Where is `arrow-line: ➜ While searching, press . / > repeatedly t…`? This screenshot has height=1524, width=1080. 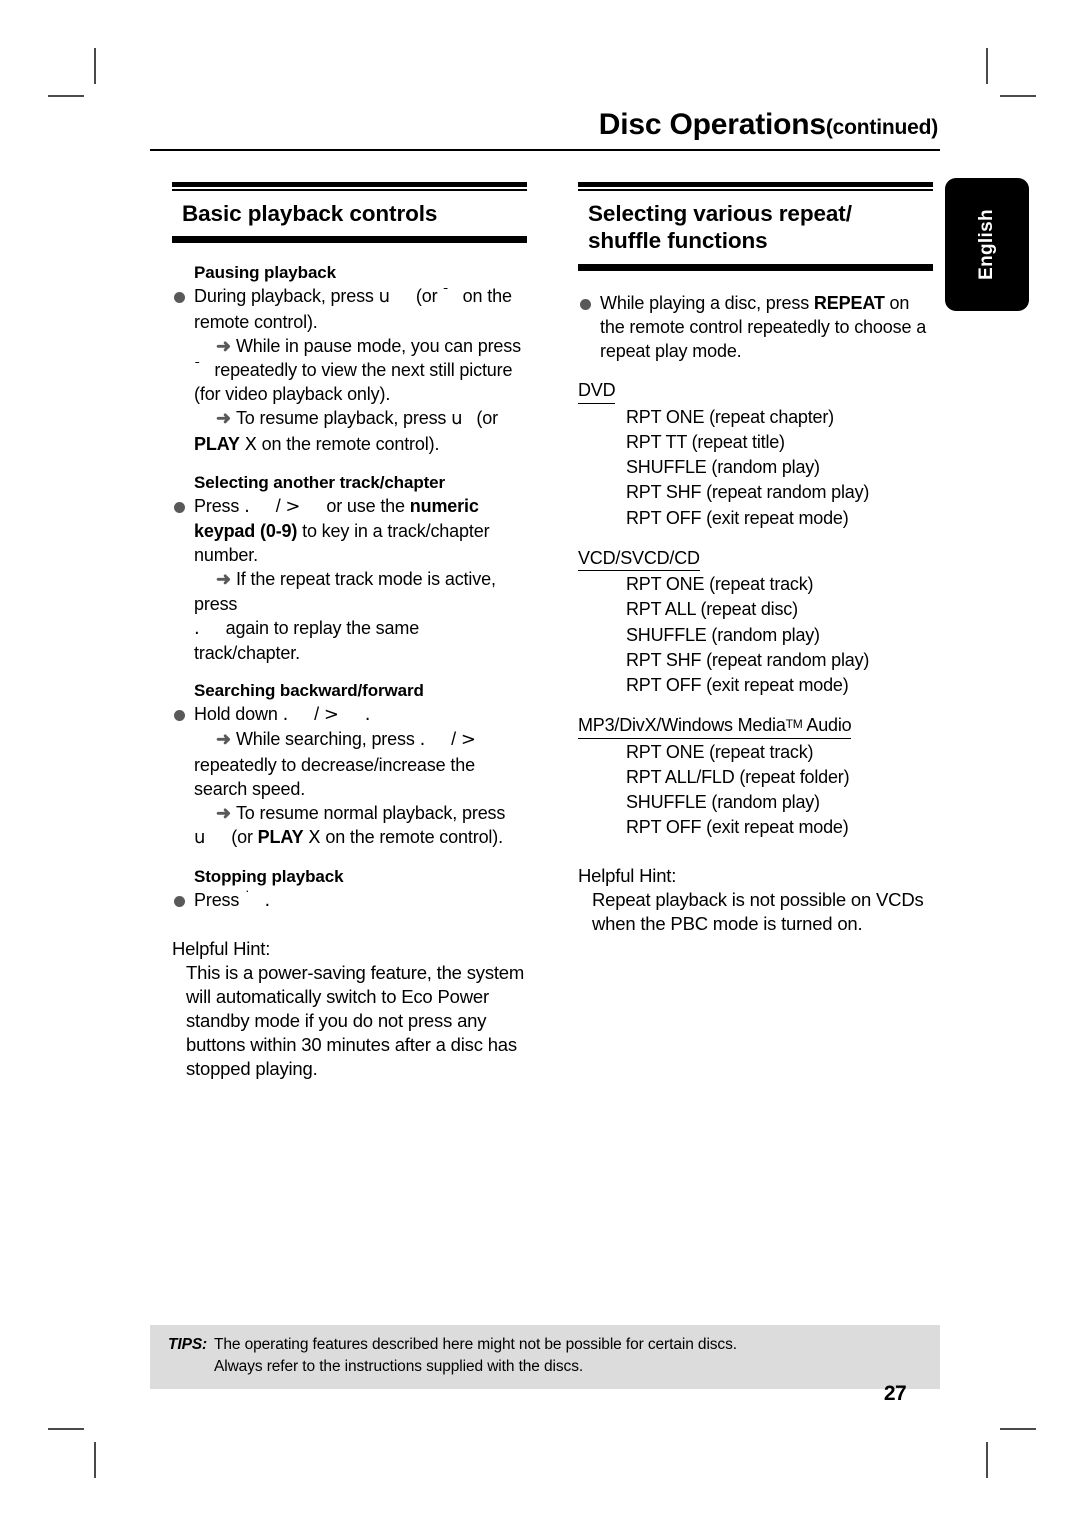 arrow-line: ➜ While searching, press . / > repeatedly t… is located at coordinates (360, 764).